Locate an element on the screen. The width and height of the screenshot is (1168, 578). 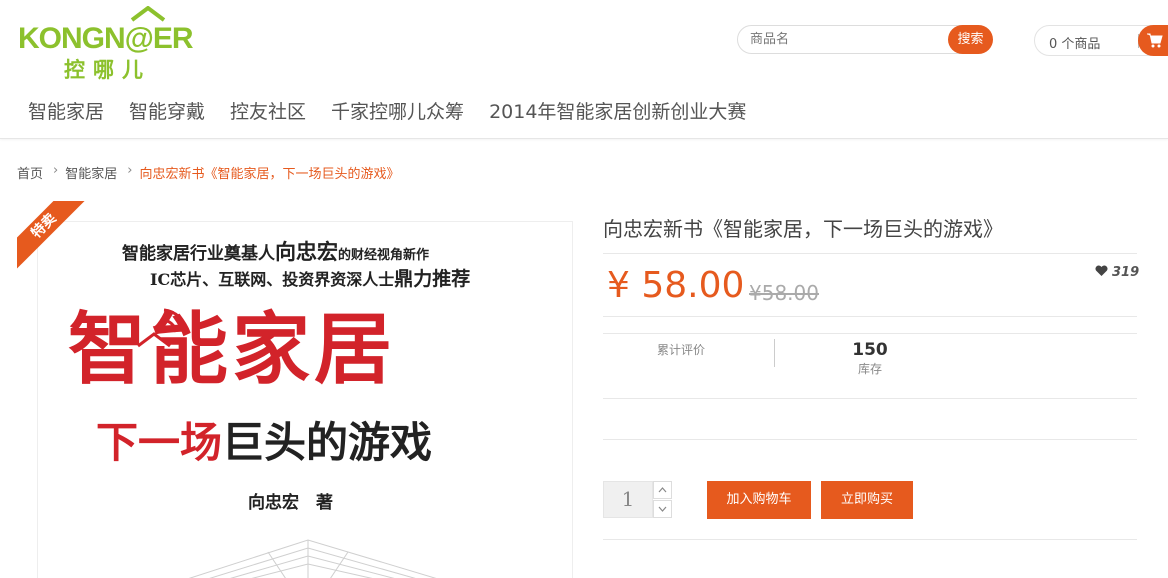
wifi-house-icon is located at coordinates (162, 328).